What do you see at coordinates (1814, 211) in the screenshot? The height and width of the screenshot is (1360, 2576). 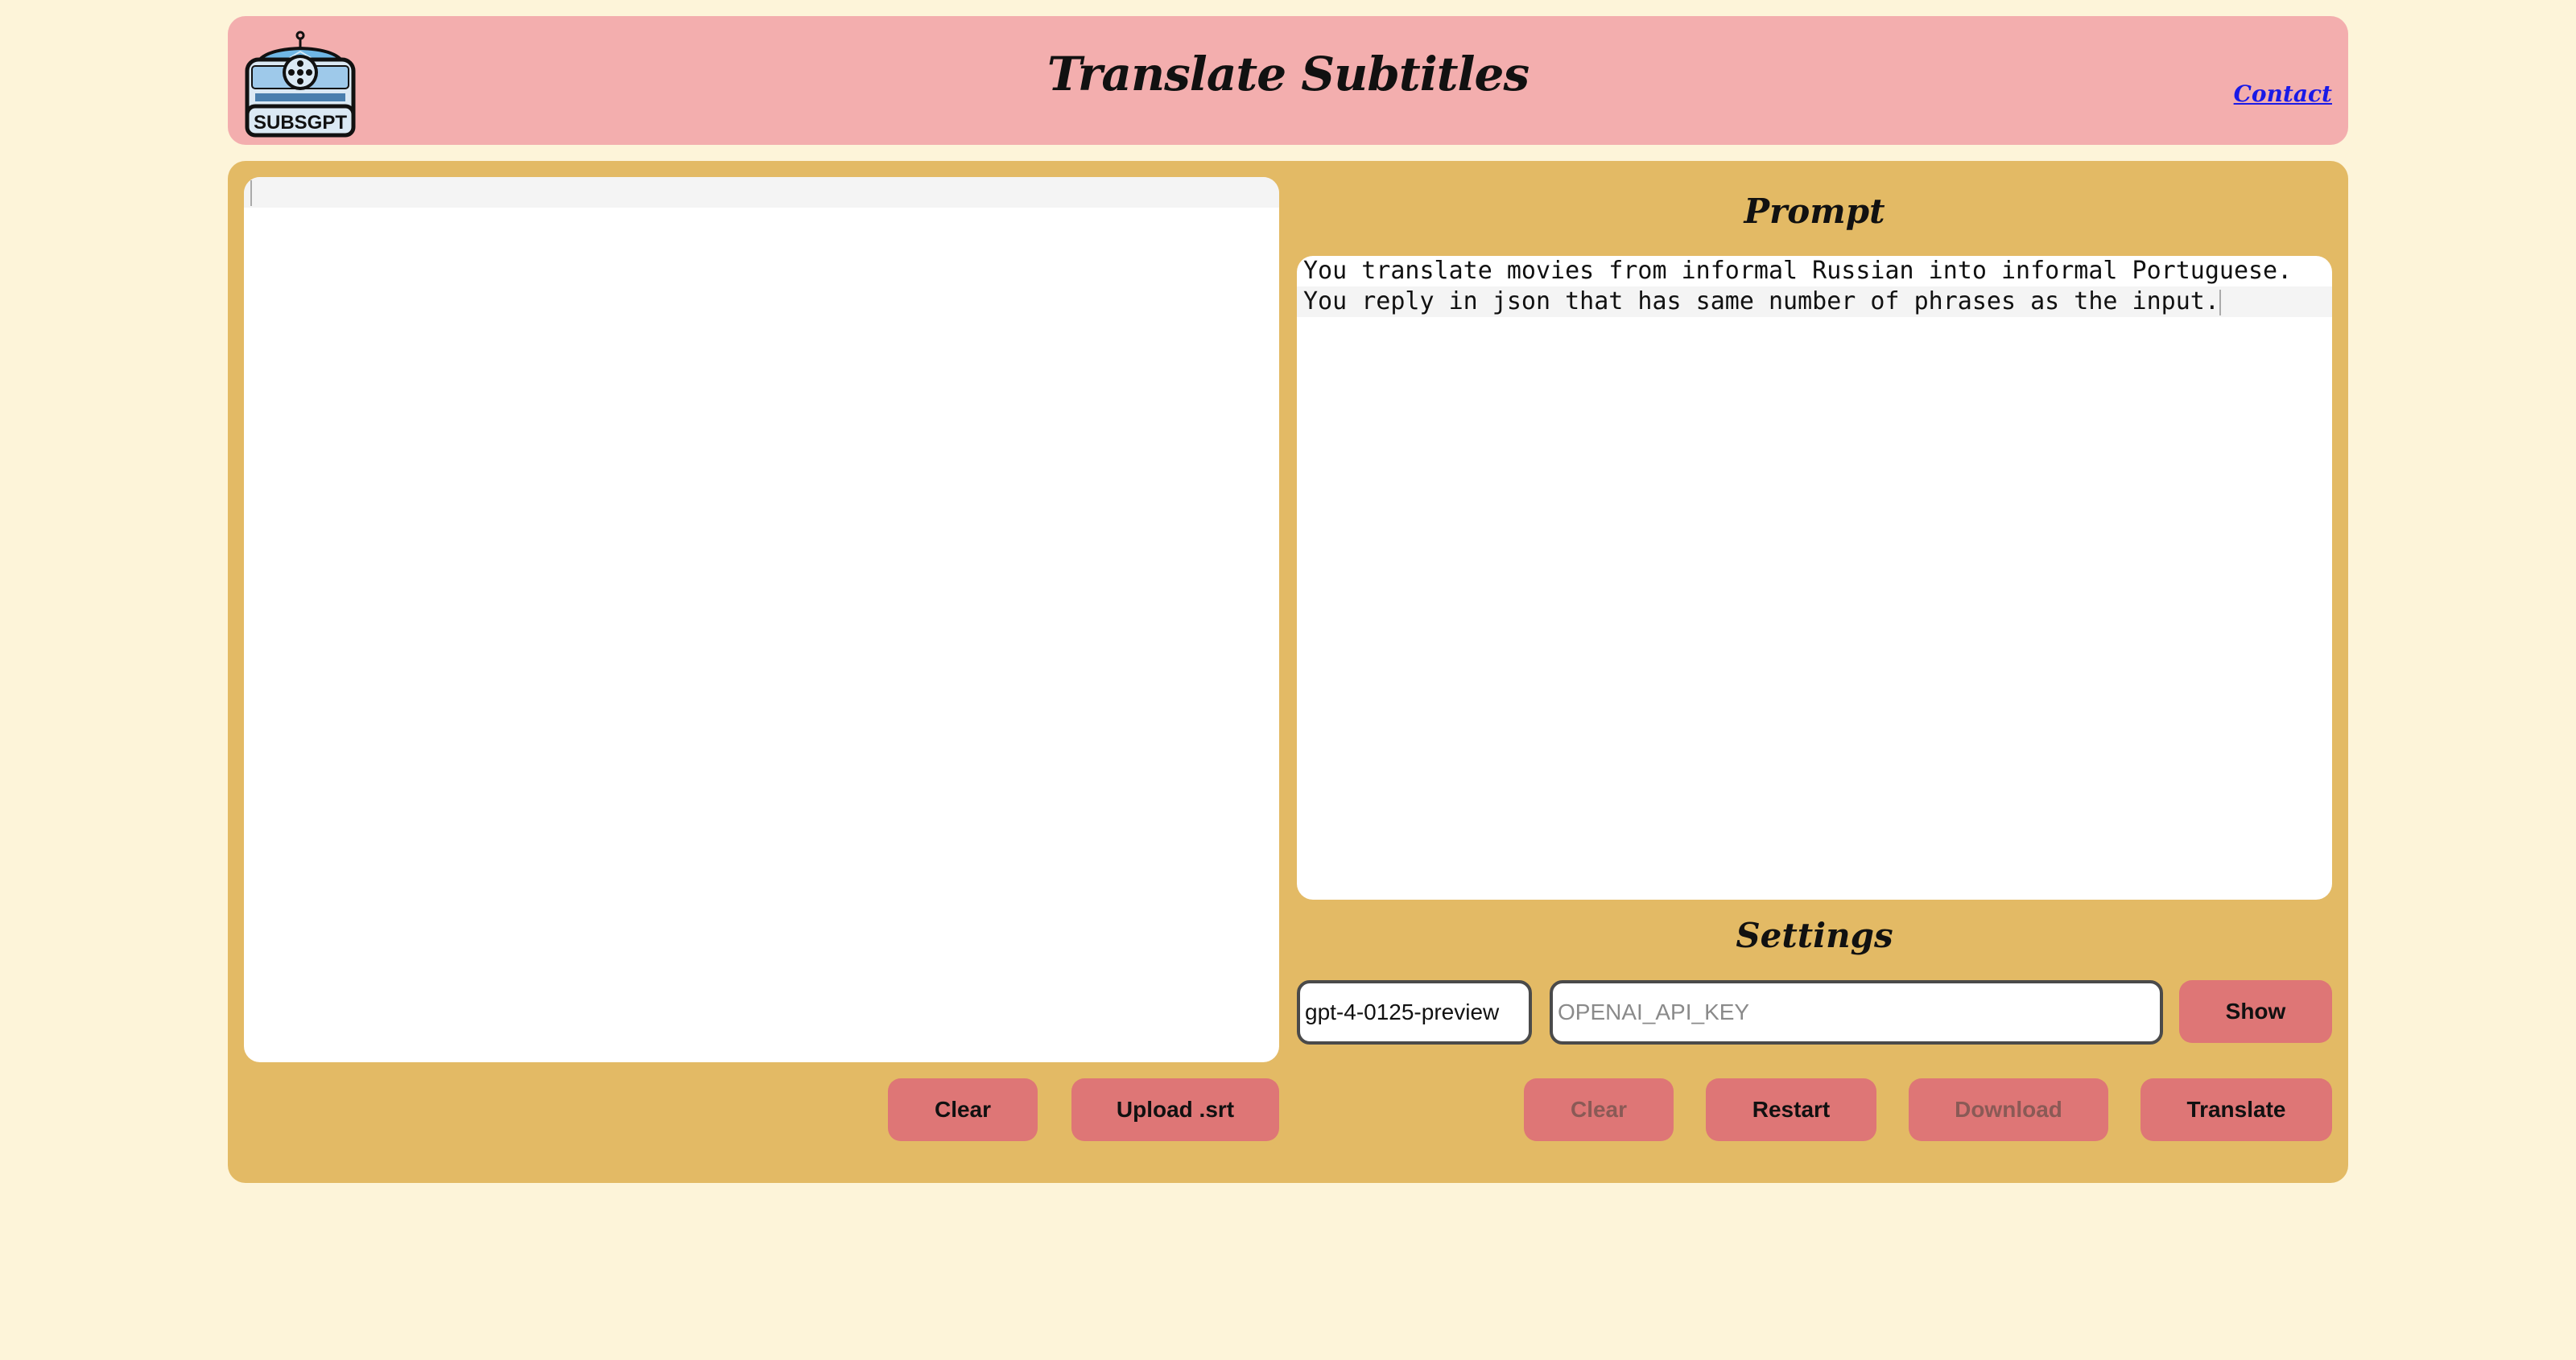 I see `prompt-heading: Prompt` at bounding box center [1814, 211].